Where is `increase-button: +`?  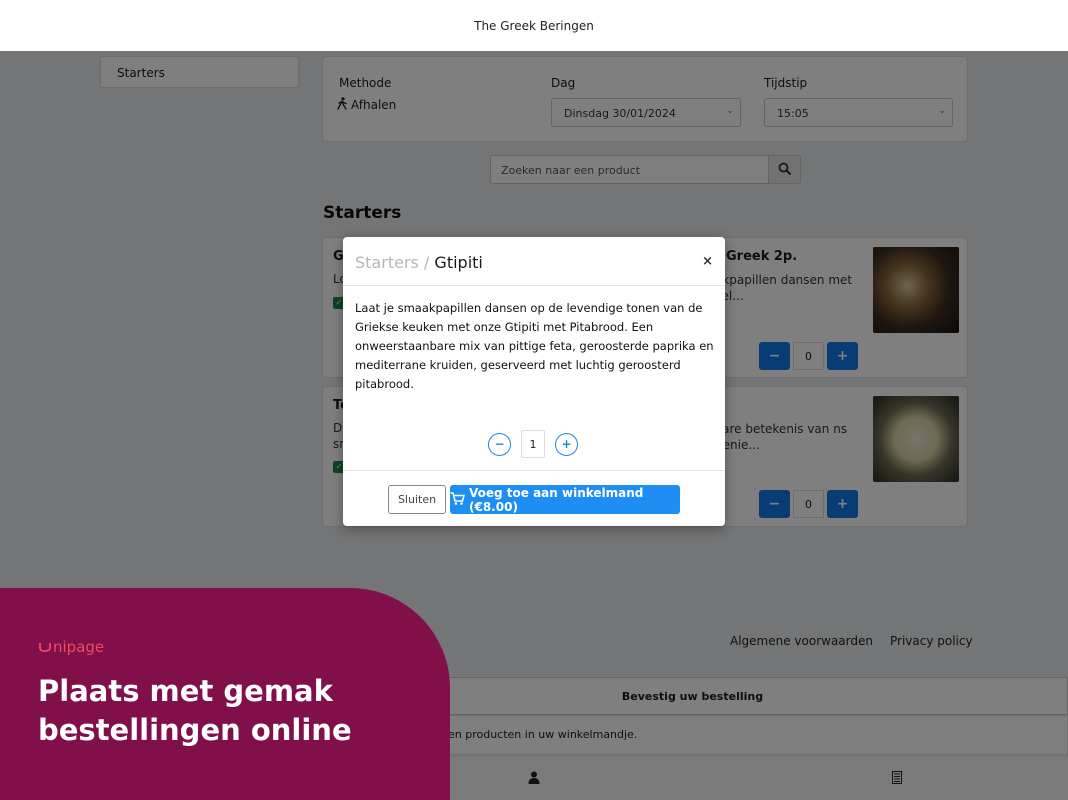
increase-button: + is located at coordinates (566, 444).